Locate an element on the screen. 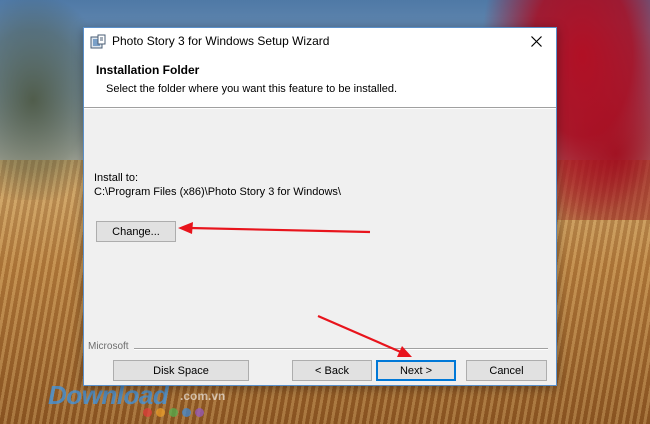 The image size is (650, 424). window-title: Photo Story 3 for Windows Setup Wizard is located at coordinates (221, 41).